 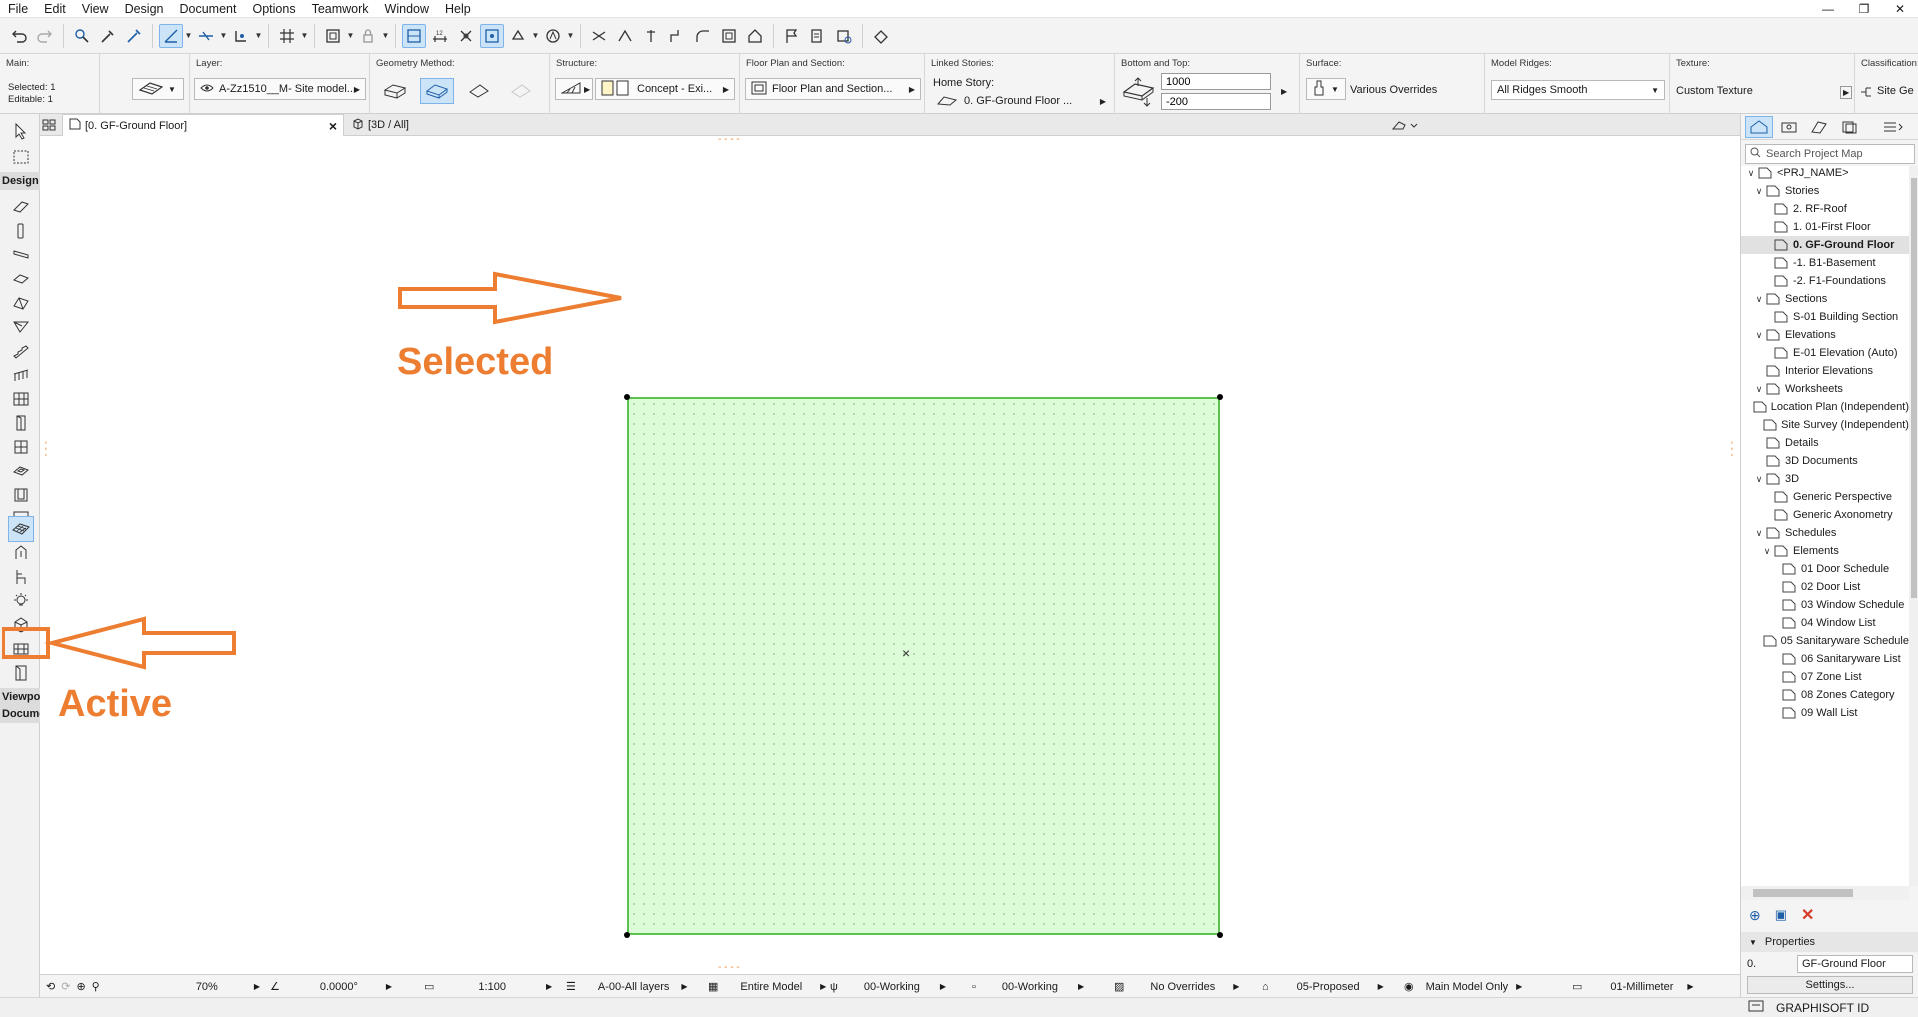 What do you see at coordinates (407, 9) in the screenshot?
I see `menu-window: Window` at bounding box center [407, 9].